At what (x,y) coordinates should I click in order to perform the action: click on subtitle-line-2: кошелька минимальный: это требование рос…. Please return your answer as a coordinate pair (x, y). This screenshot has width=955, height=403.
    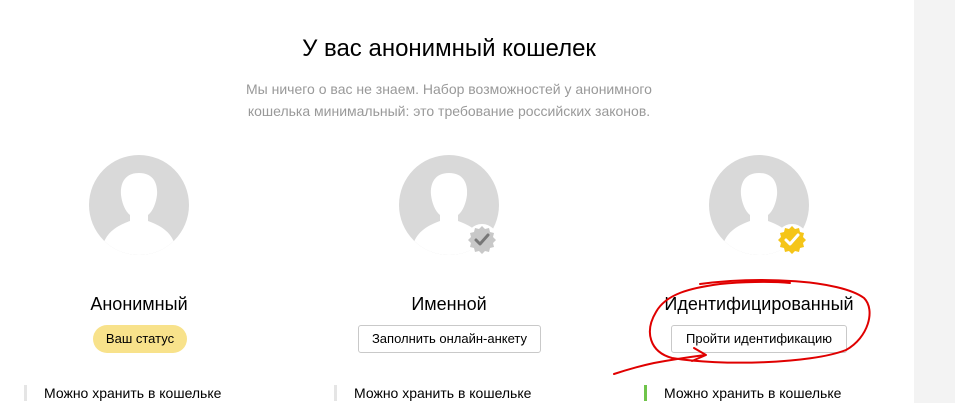
    Looking at the image, I should click on (449, 111).